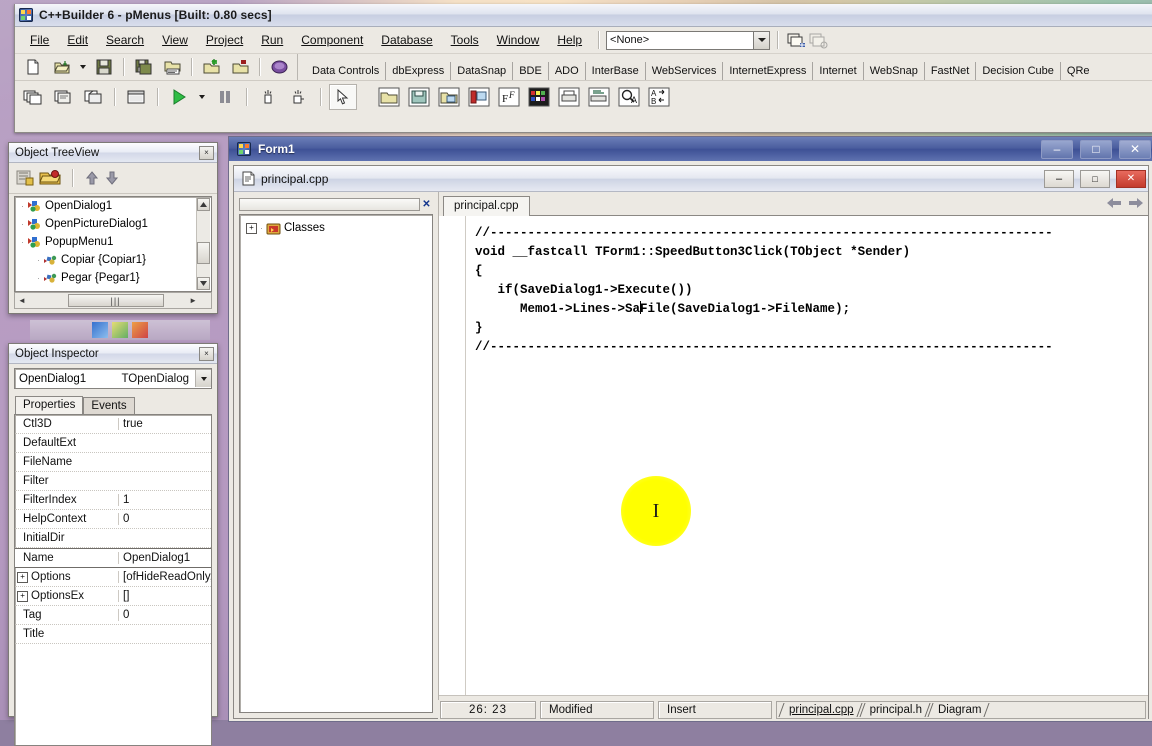 The width and height of the screenshot is (1152, 746). I want to click on property-row-filter: Filter, so click(113, 481).